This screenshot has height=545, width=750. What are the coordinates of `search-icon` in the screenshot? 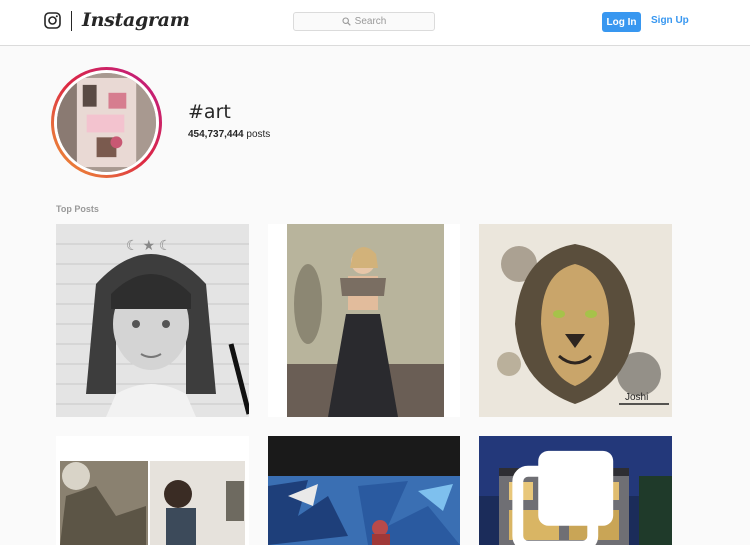 It's located at (346, 21).